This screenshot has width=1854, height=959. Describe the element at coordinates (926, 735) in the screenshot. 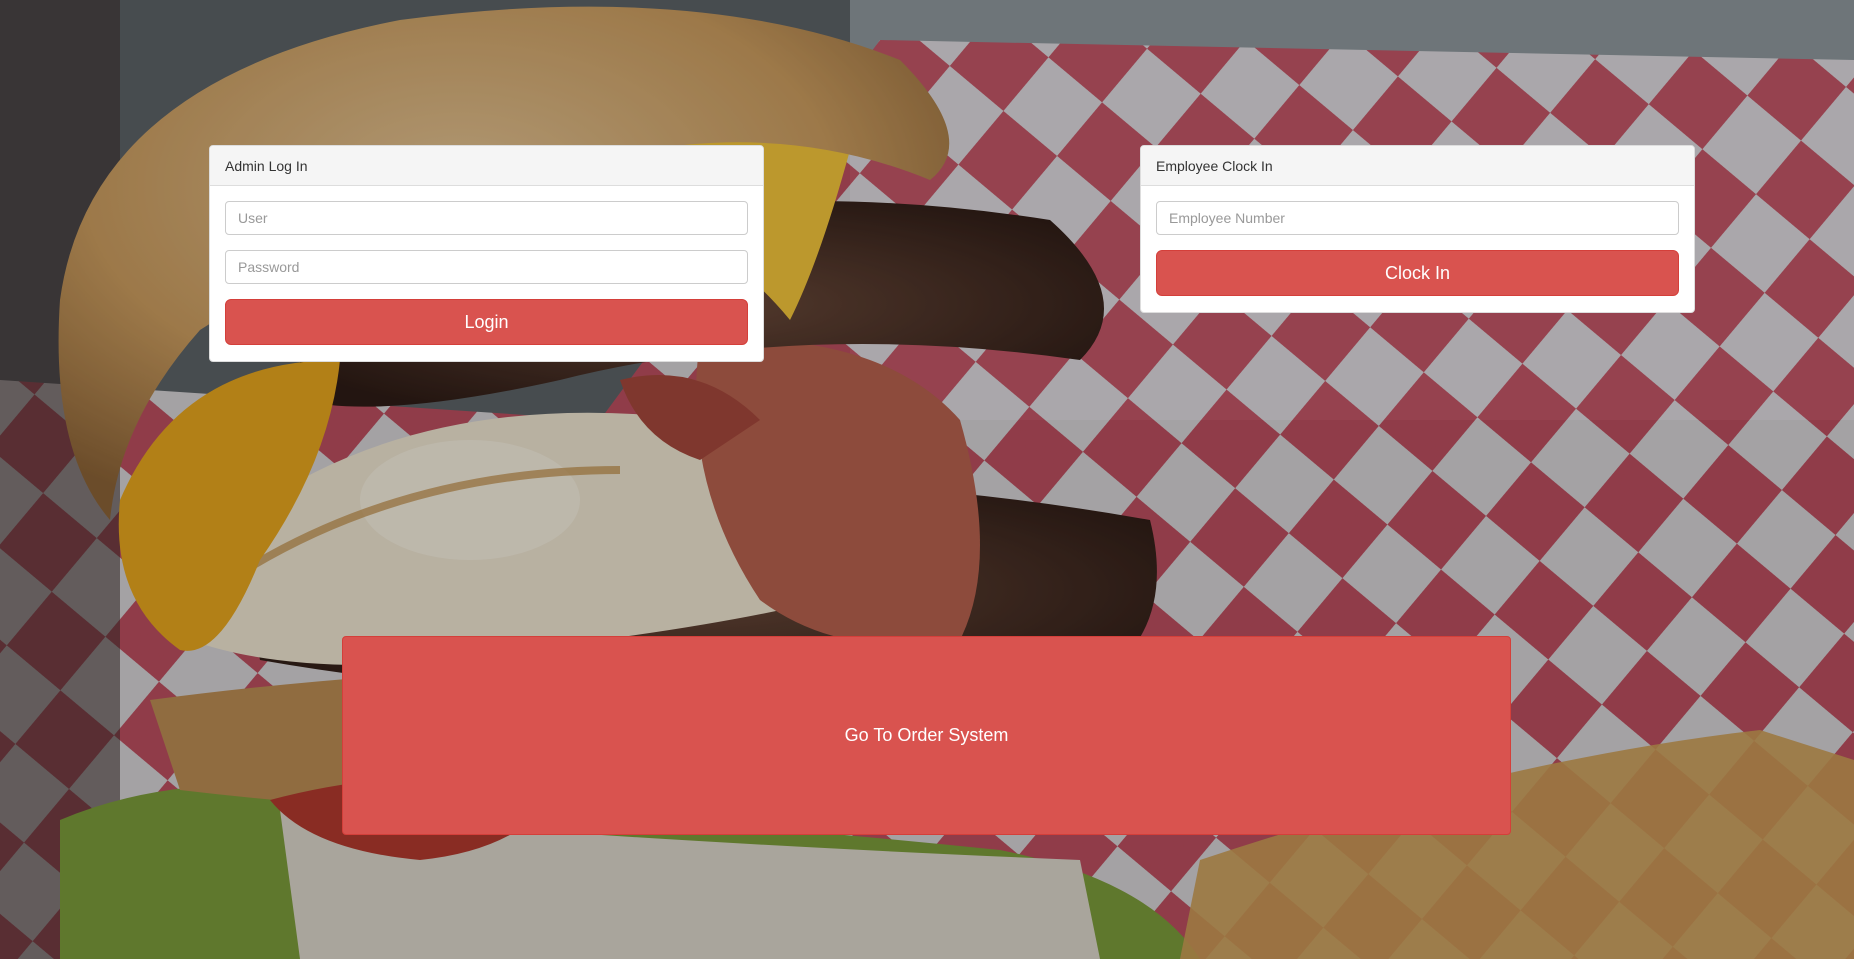

I see `go-to-order-system-button: Go To Order System` at that location.